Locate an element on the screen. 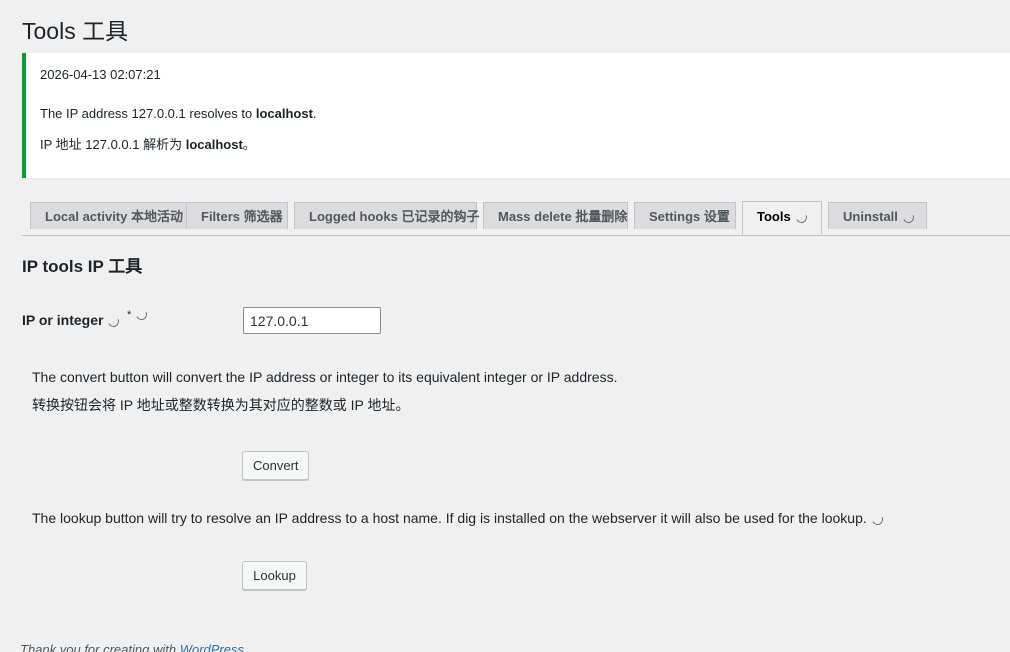 The image size is (1010, 652). tab-label: Tools is located at coordinates (774, 216).